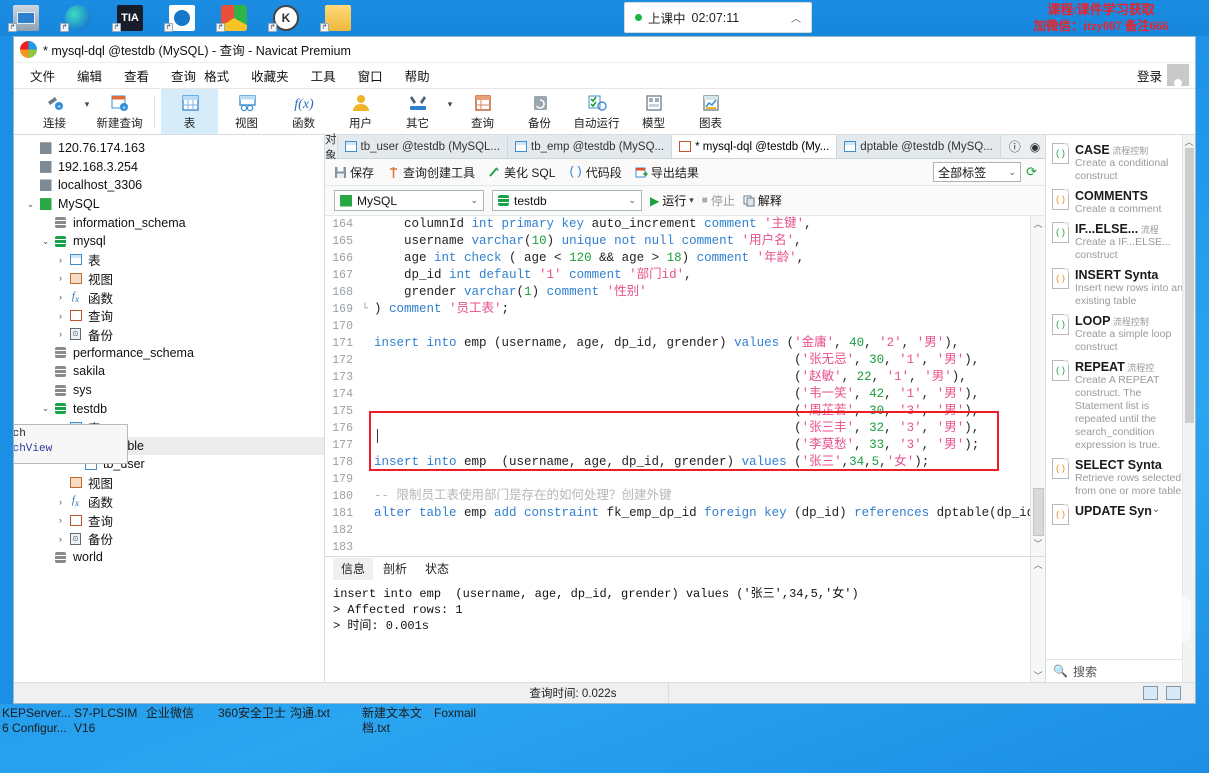 The image size is (1209, 773). I want to click on refresh-icon: ⟳, so click(1031, 172).